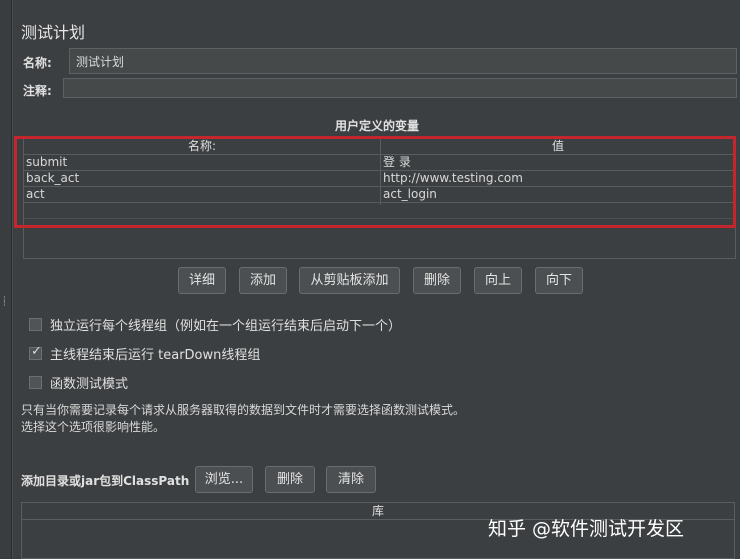 Image resolution: width=740 pixels, height=559 pixels. I want to click on variables-section-title: 用户定义的变量, so click(376, 126).